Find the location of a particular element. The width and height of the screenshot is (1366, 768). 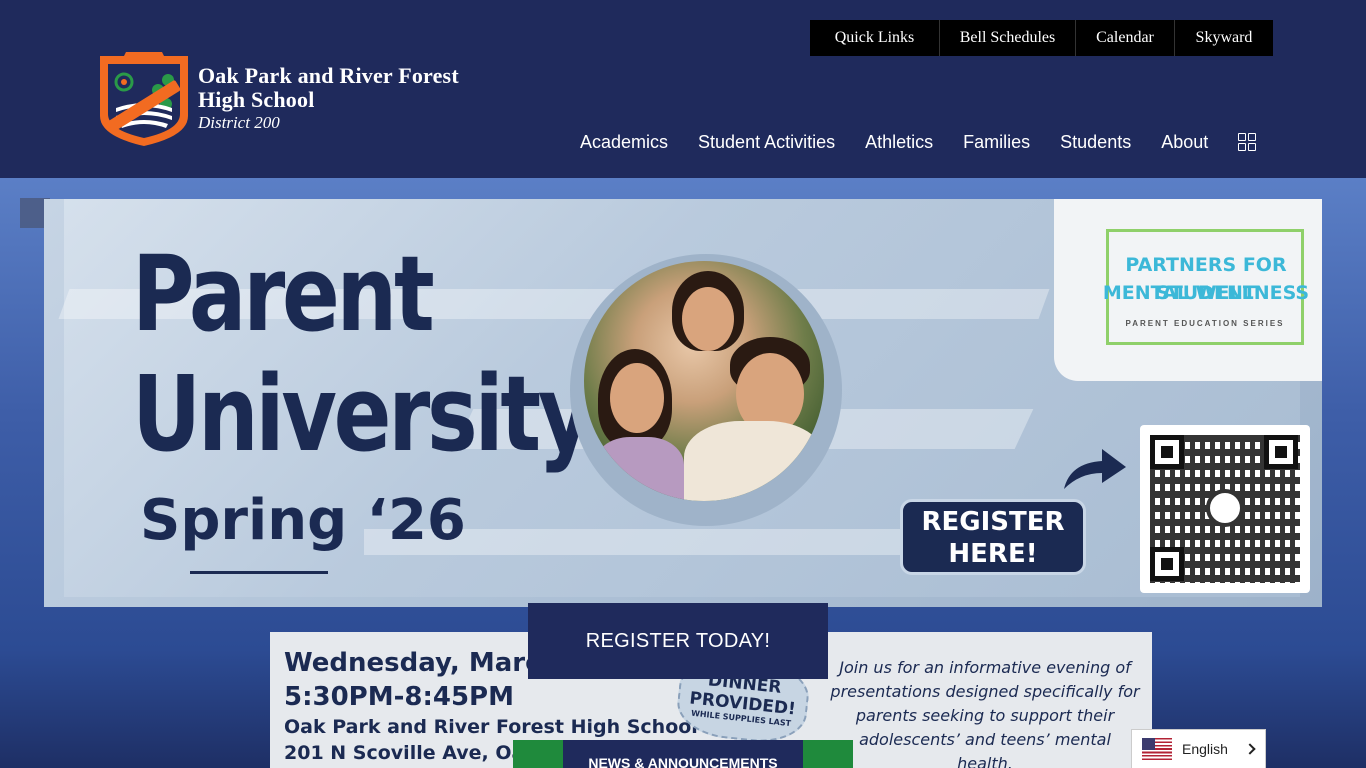

news-tab-label: NEWS & ANNOUNCEMENTS is located at coordinates (683, 761).